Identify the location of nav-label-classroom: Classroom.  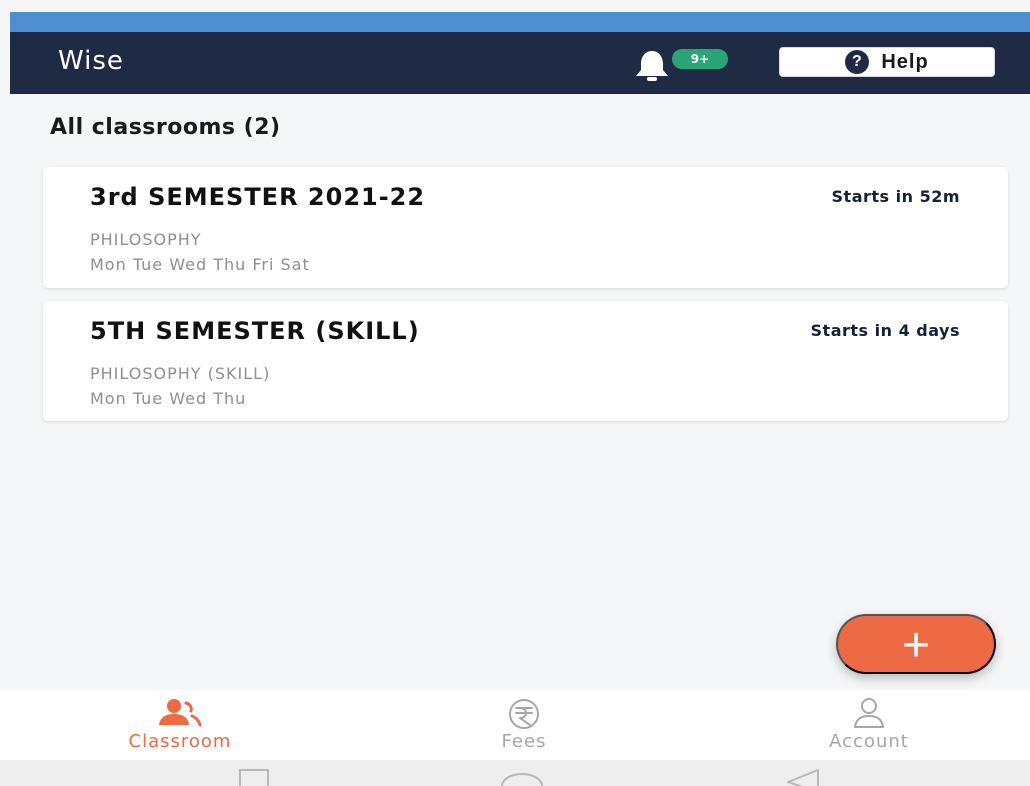
(180, 741).